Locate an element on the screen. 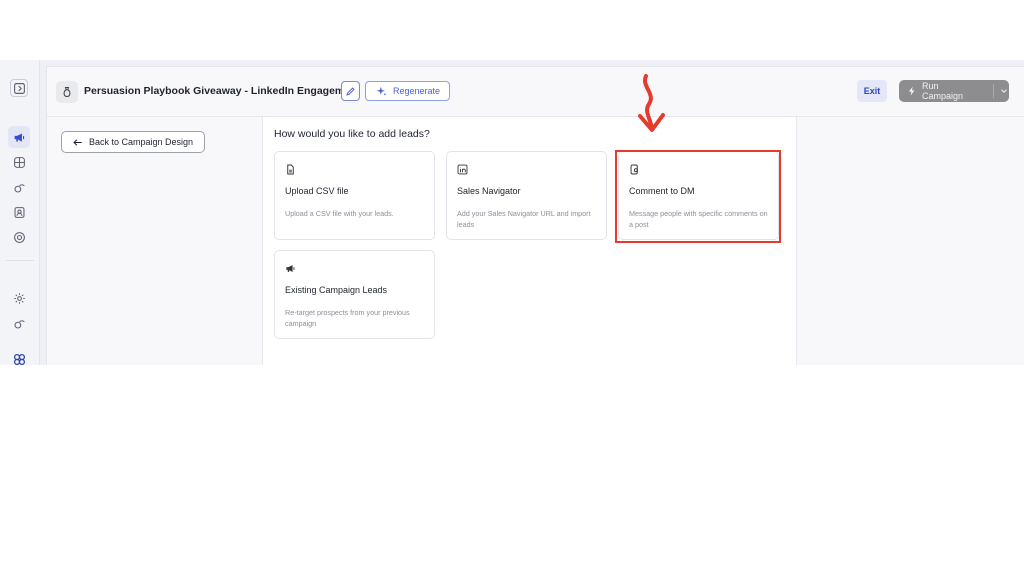  button-divider is located at coordinates (994, 91).